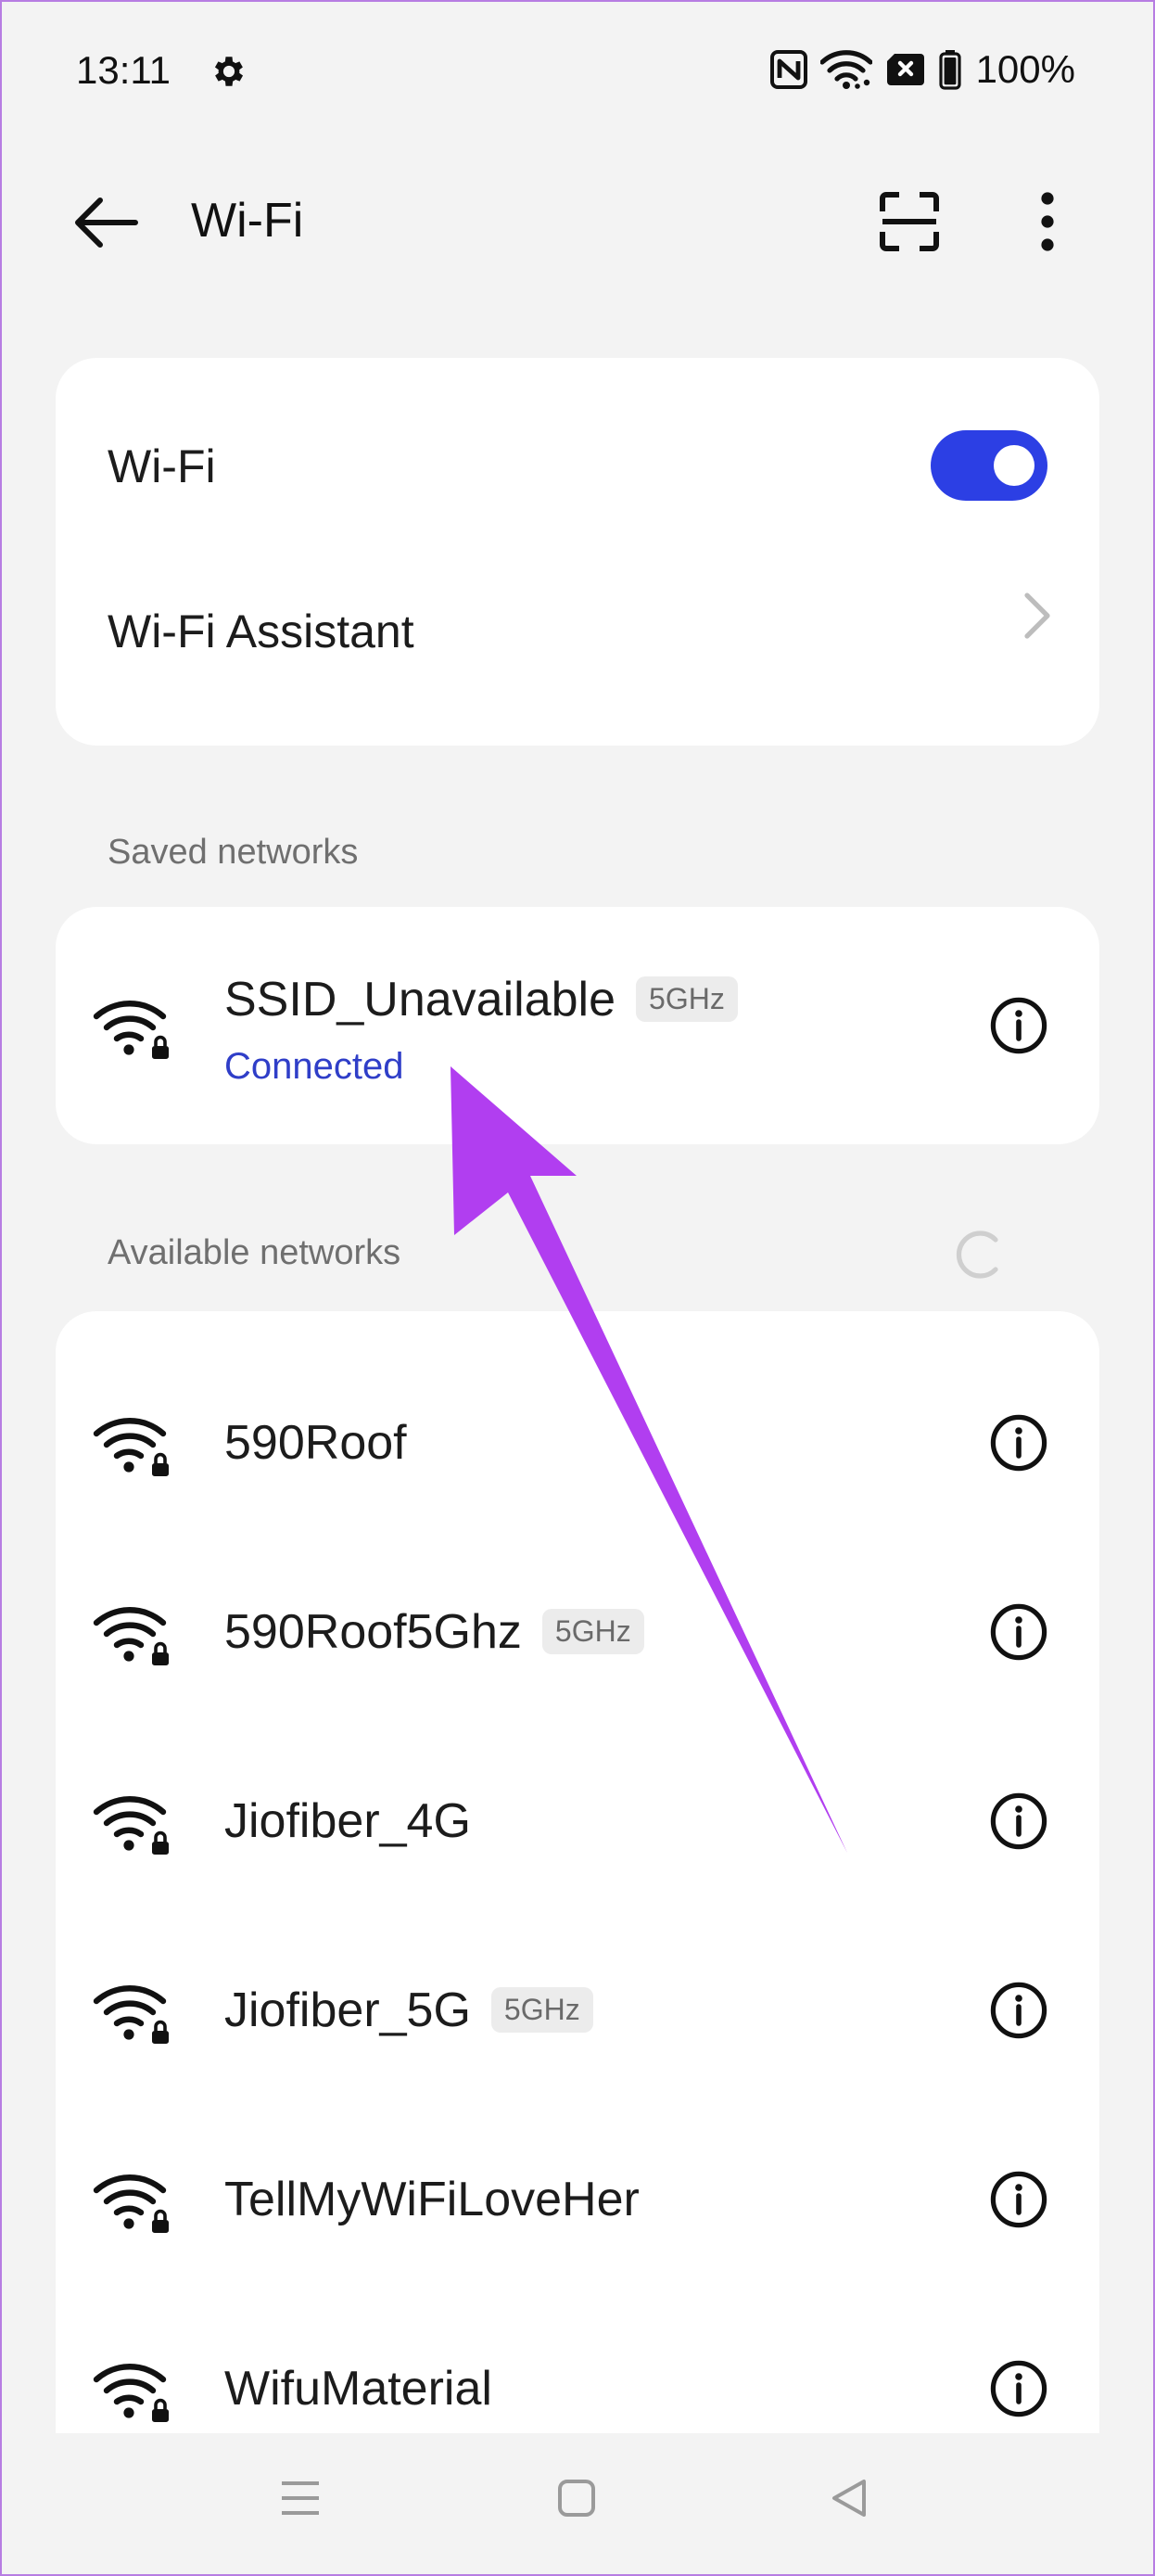 The height and width of the screenshot is (2576, 1155). I want to click on network-name: 590Roof5Ghz 5GHz, so click(434, 1632).